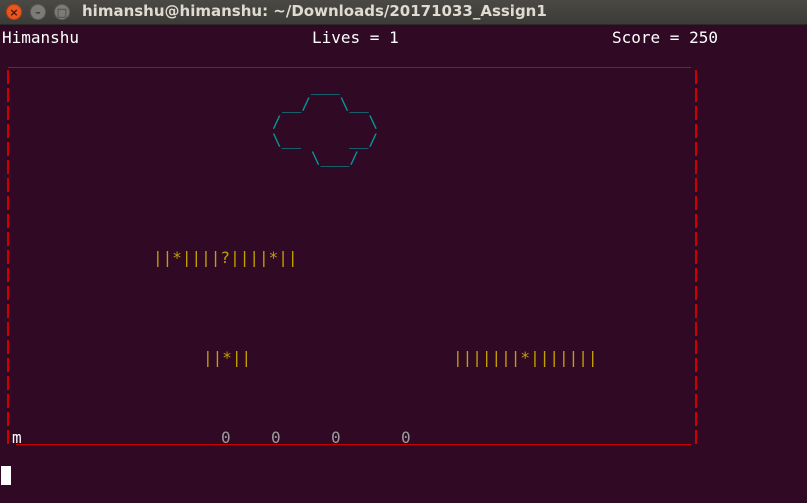  Describe the element at coordinates (325, 139) in the screenshot. I see `boss-art-line: \__ __/` at that location.